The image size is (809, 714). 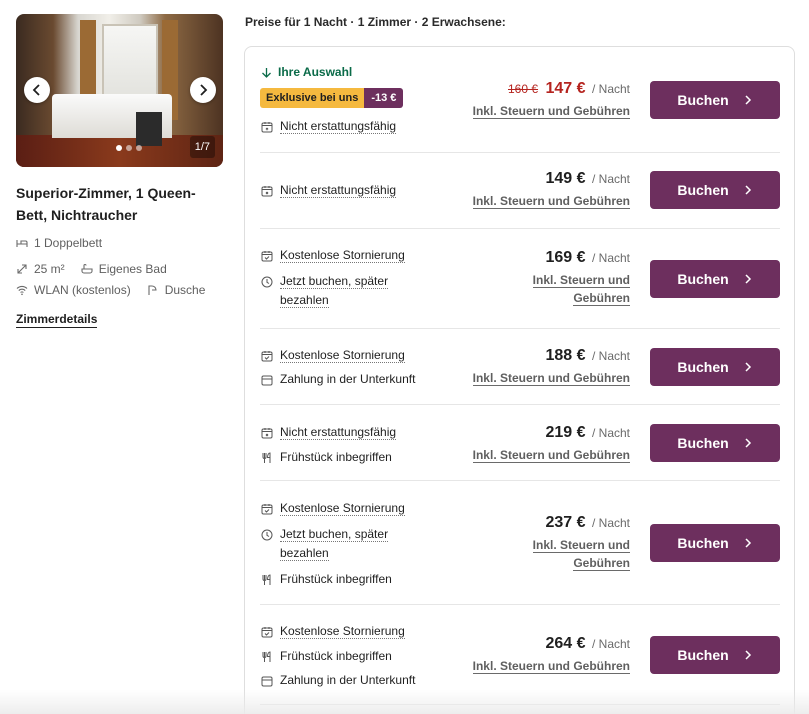 What do you see at coordinates (338, 379) in the screenshot?
I see `option-pay-at-property: Zahlung in der Unterkunft` at bounding box center [338, 379].